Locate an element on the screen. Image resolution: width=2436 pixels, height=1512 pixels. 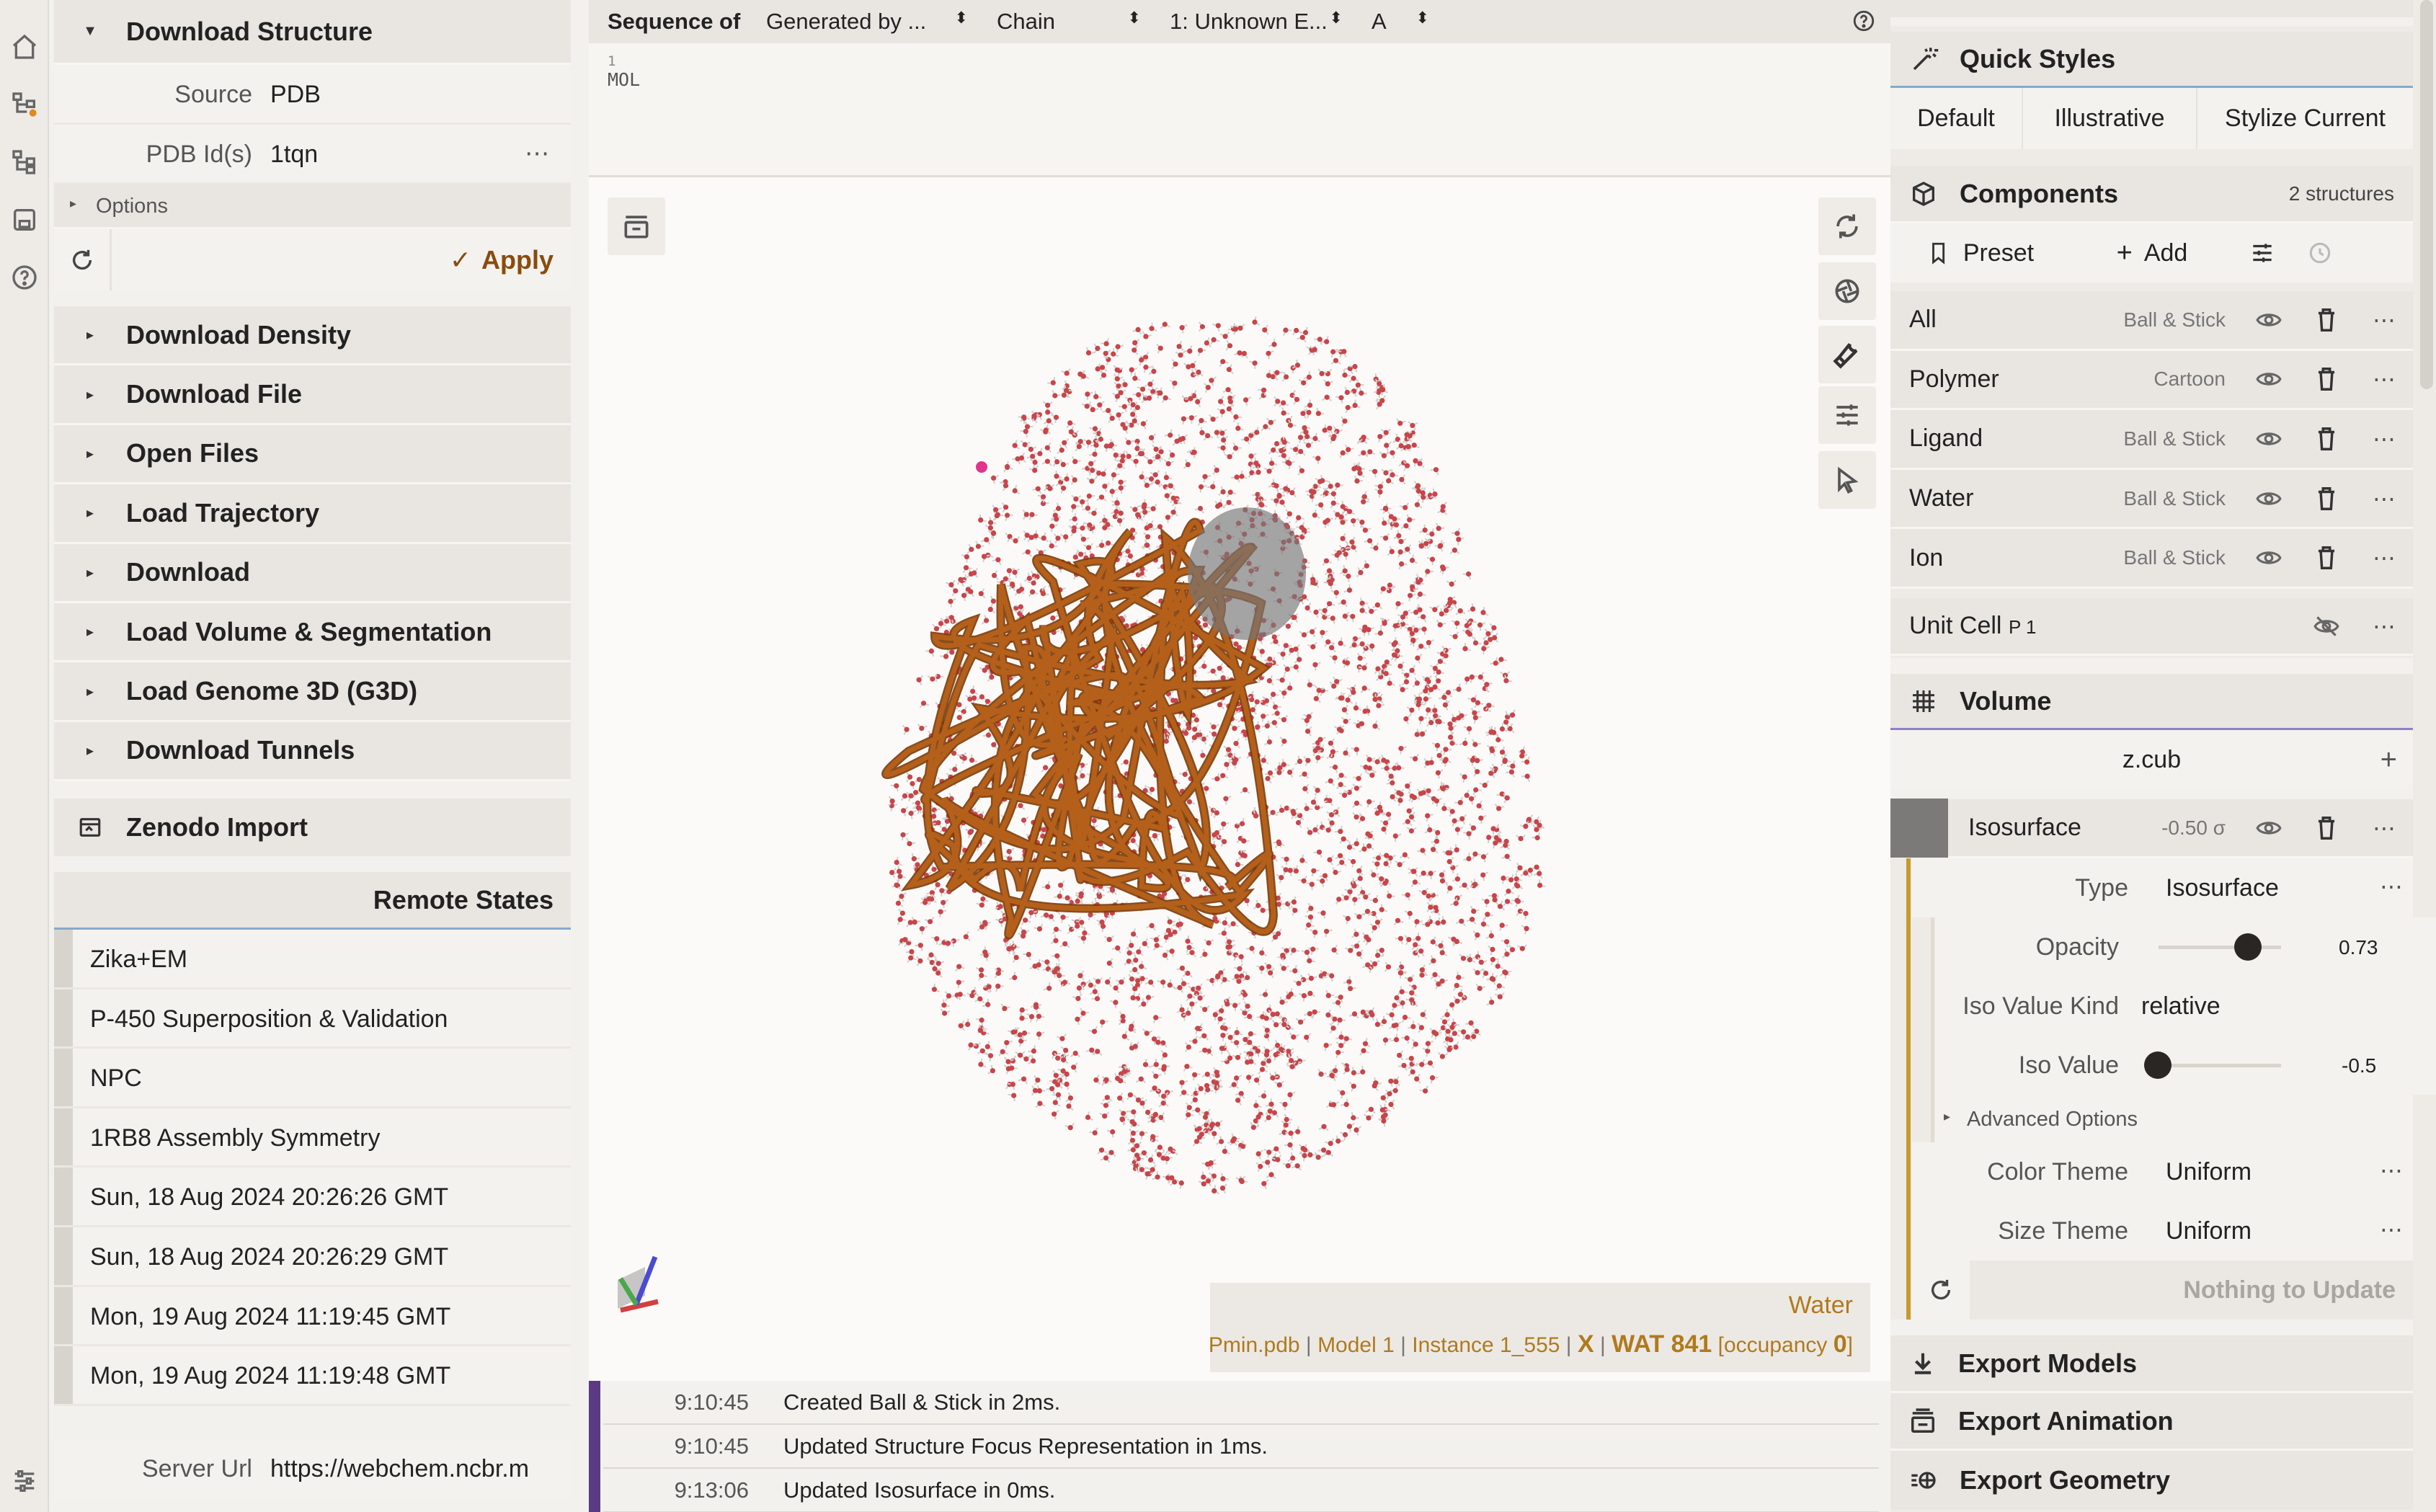
advanced-options-toggle: ▸ Advanced Options is located at coordinates (2174, 1119).